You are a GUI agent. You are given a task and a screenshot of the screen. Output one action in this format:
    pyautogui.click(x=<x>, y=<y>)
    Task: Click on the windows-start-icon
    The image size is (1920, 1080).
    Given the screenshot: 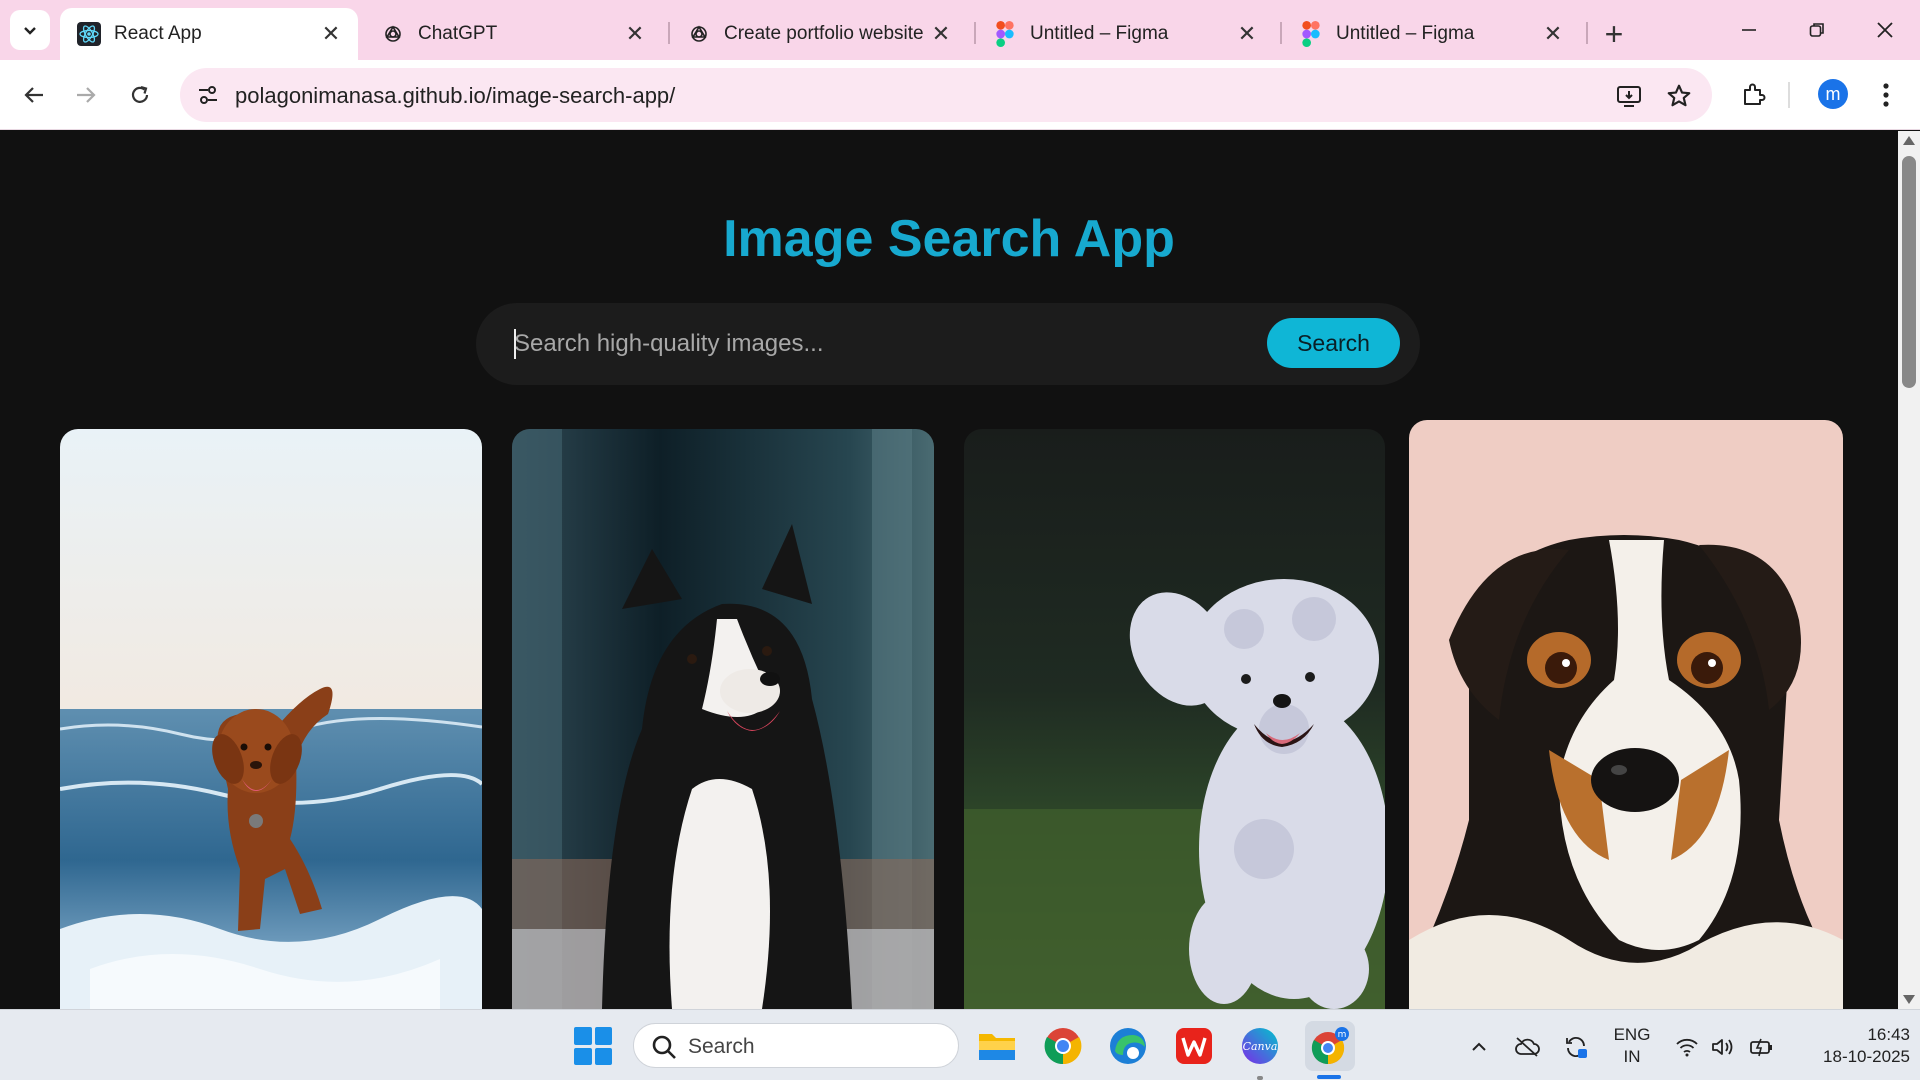 What is the action you would take?
    pyautogui.click(x=593, y=1046)
    